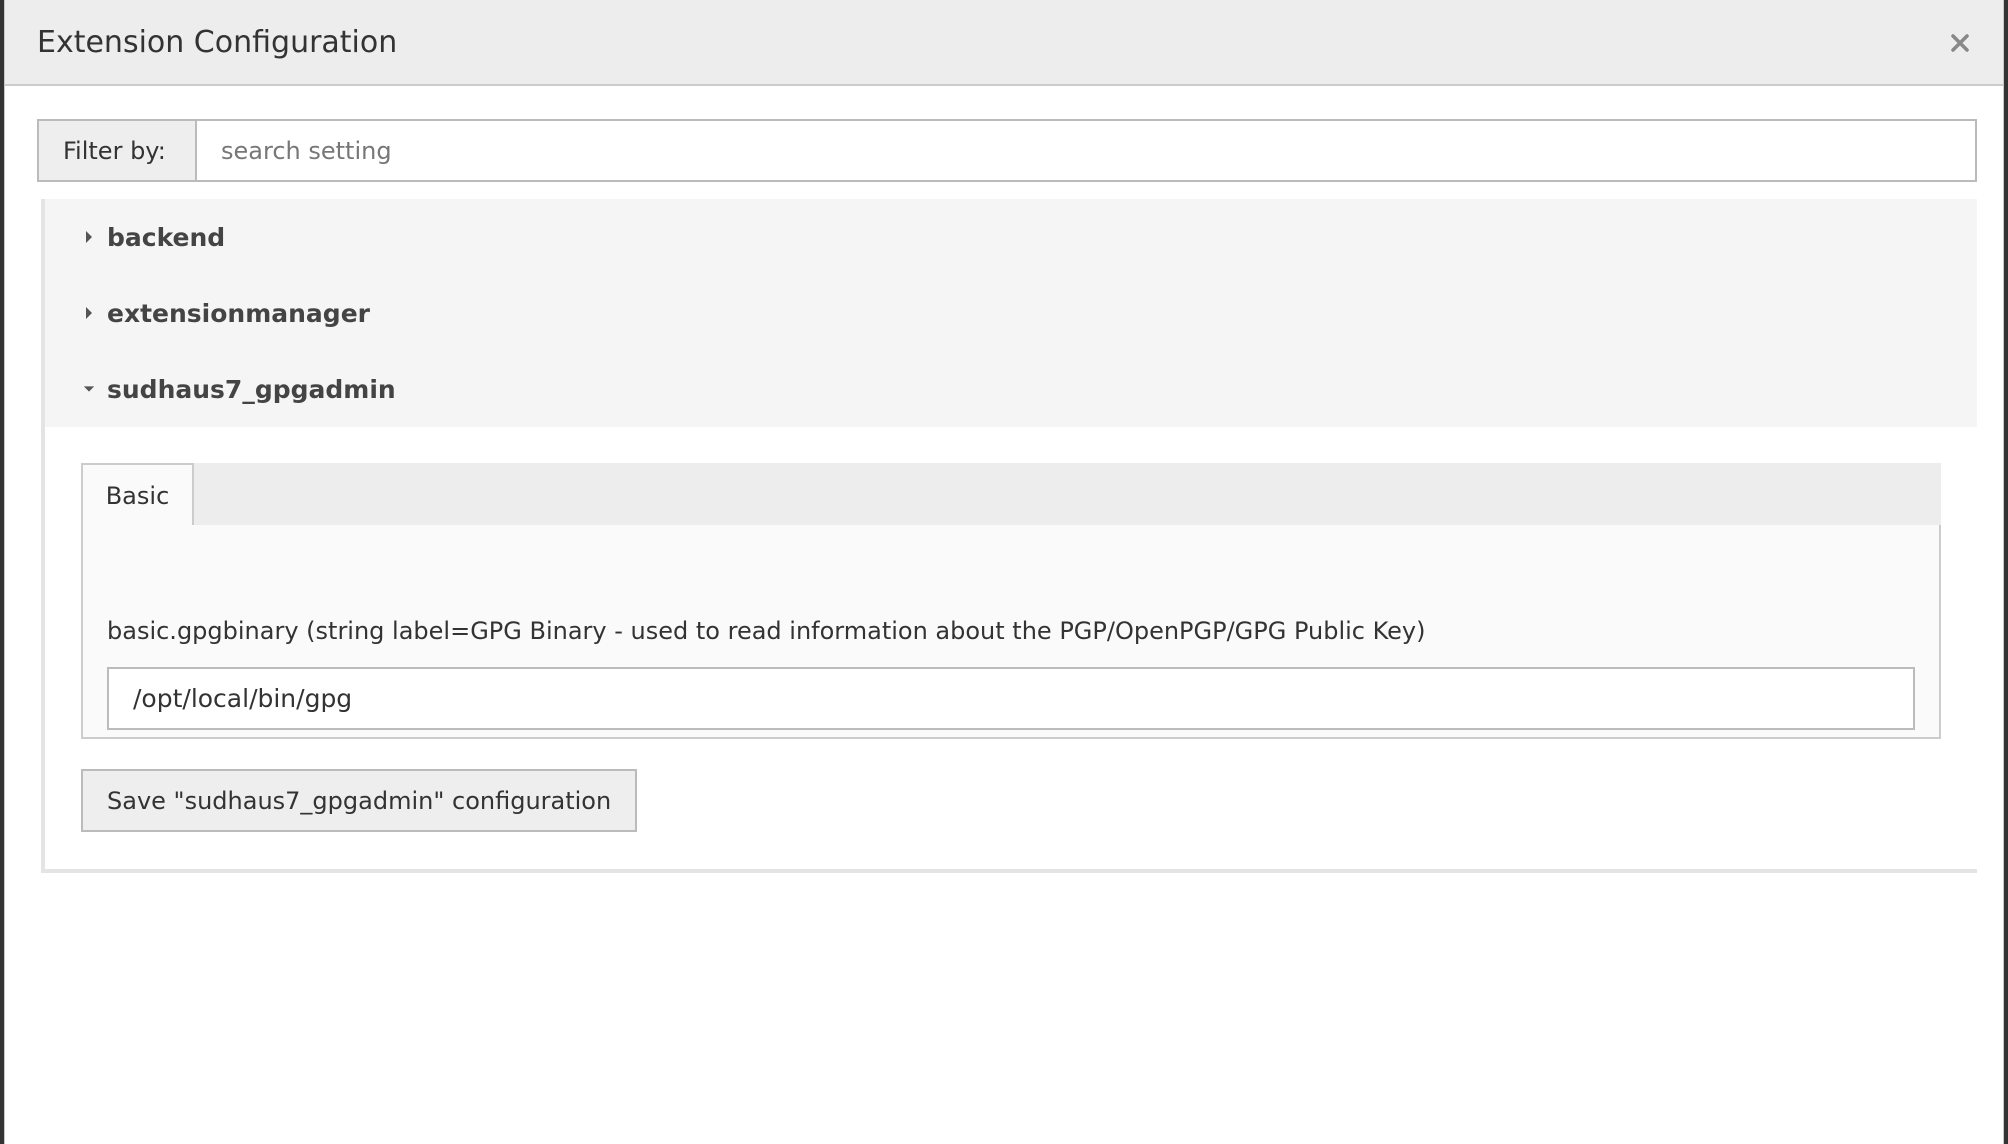  I want to click on panel-heading-extensionmanager: extensionmanager, so click(1011, 313).